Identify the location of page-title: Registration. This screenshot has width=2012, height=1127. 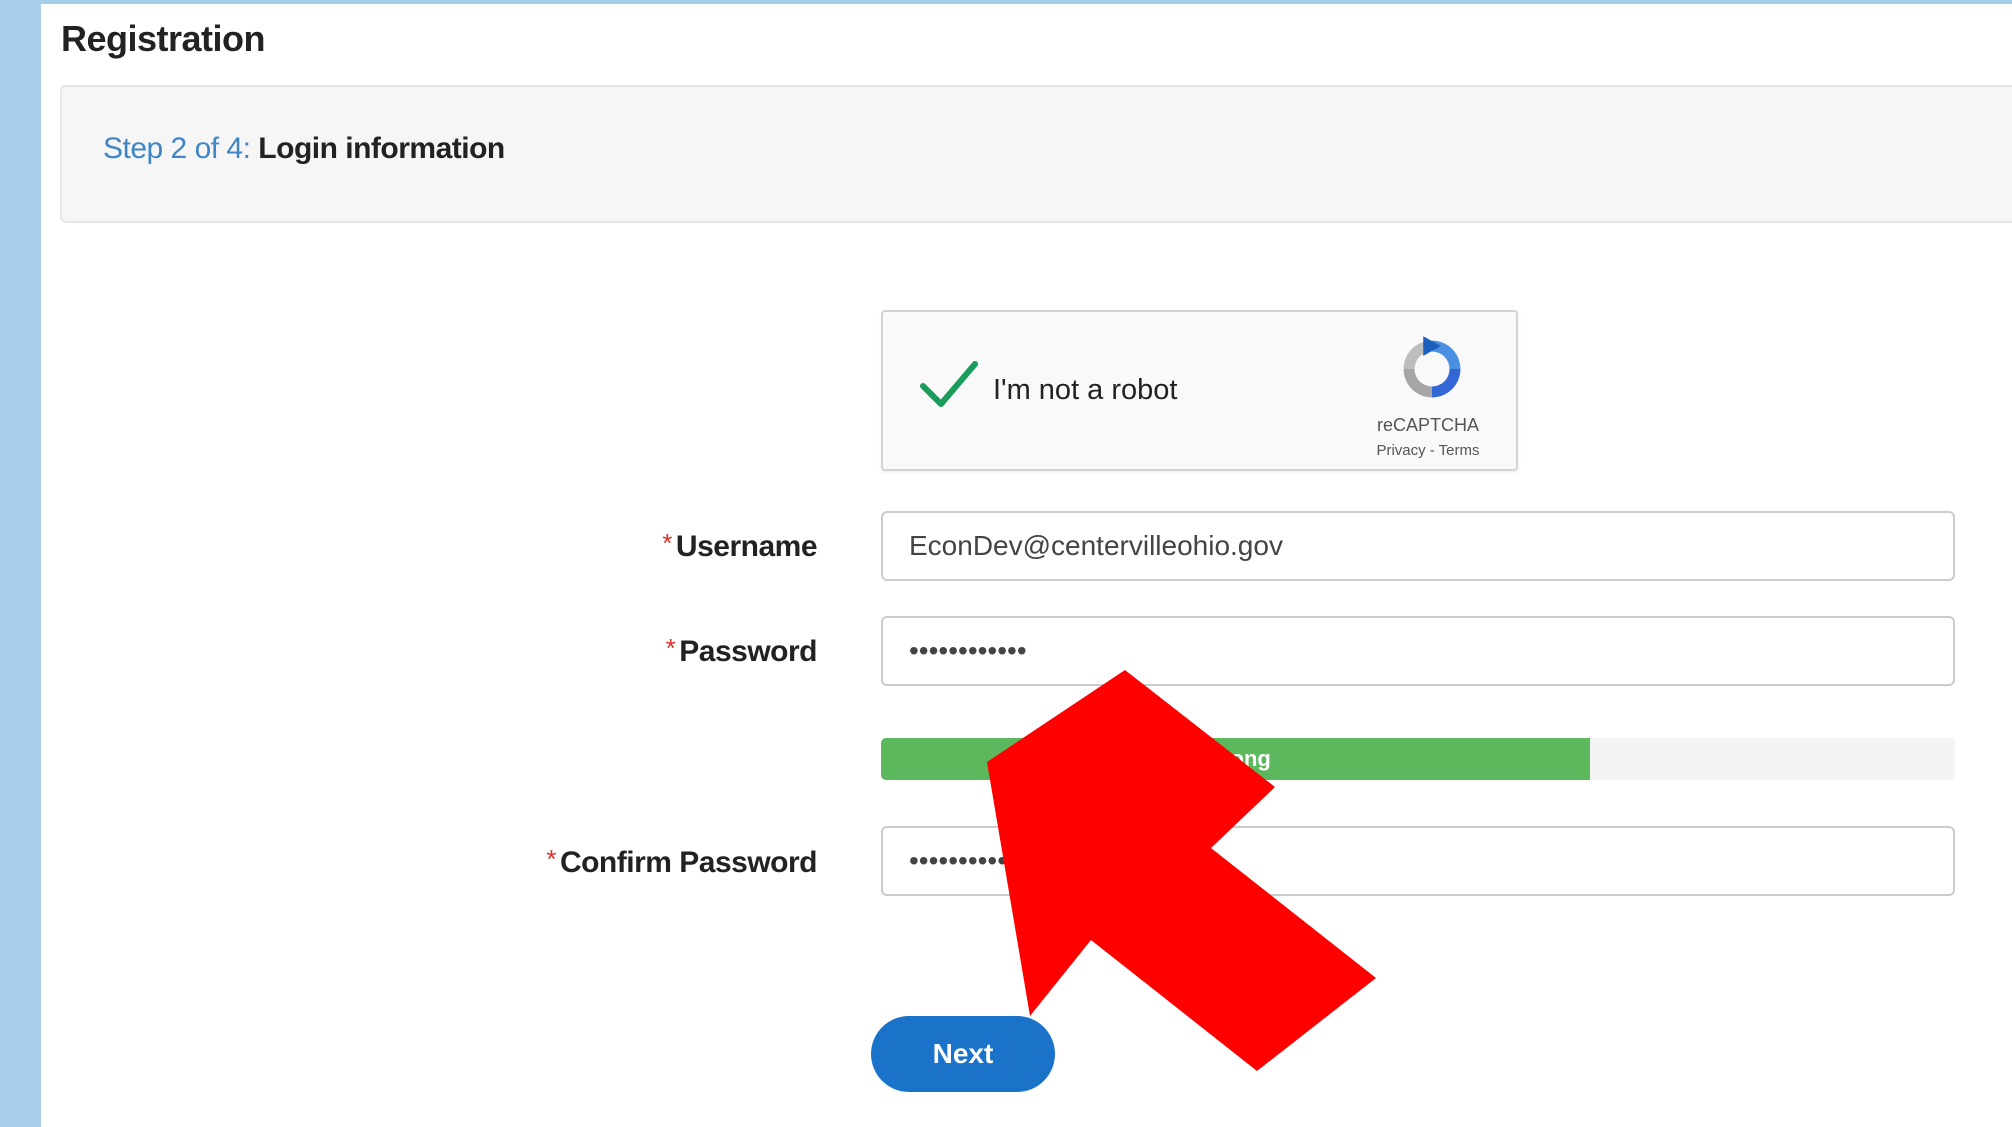
(163, 38).